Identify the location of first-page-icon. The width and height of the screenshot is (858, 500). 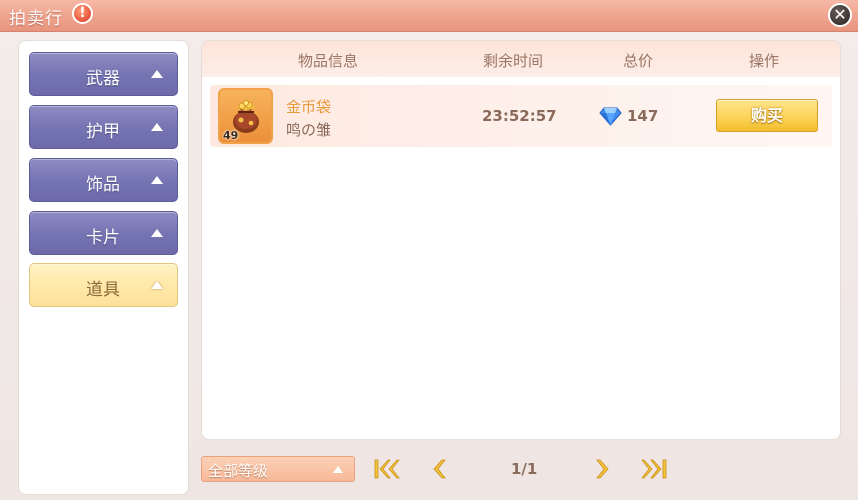
(387, 469).